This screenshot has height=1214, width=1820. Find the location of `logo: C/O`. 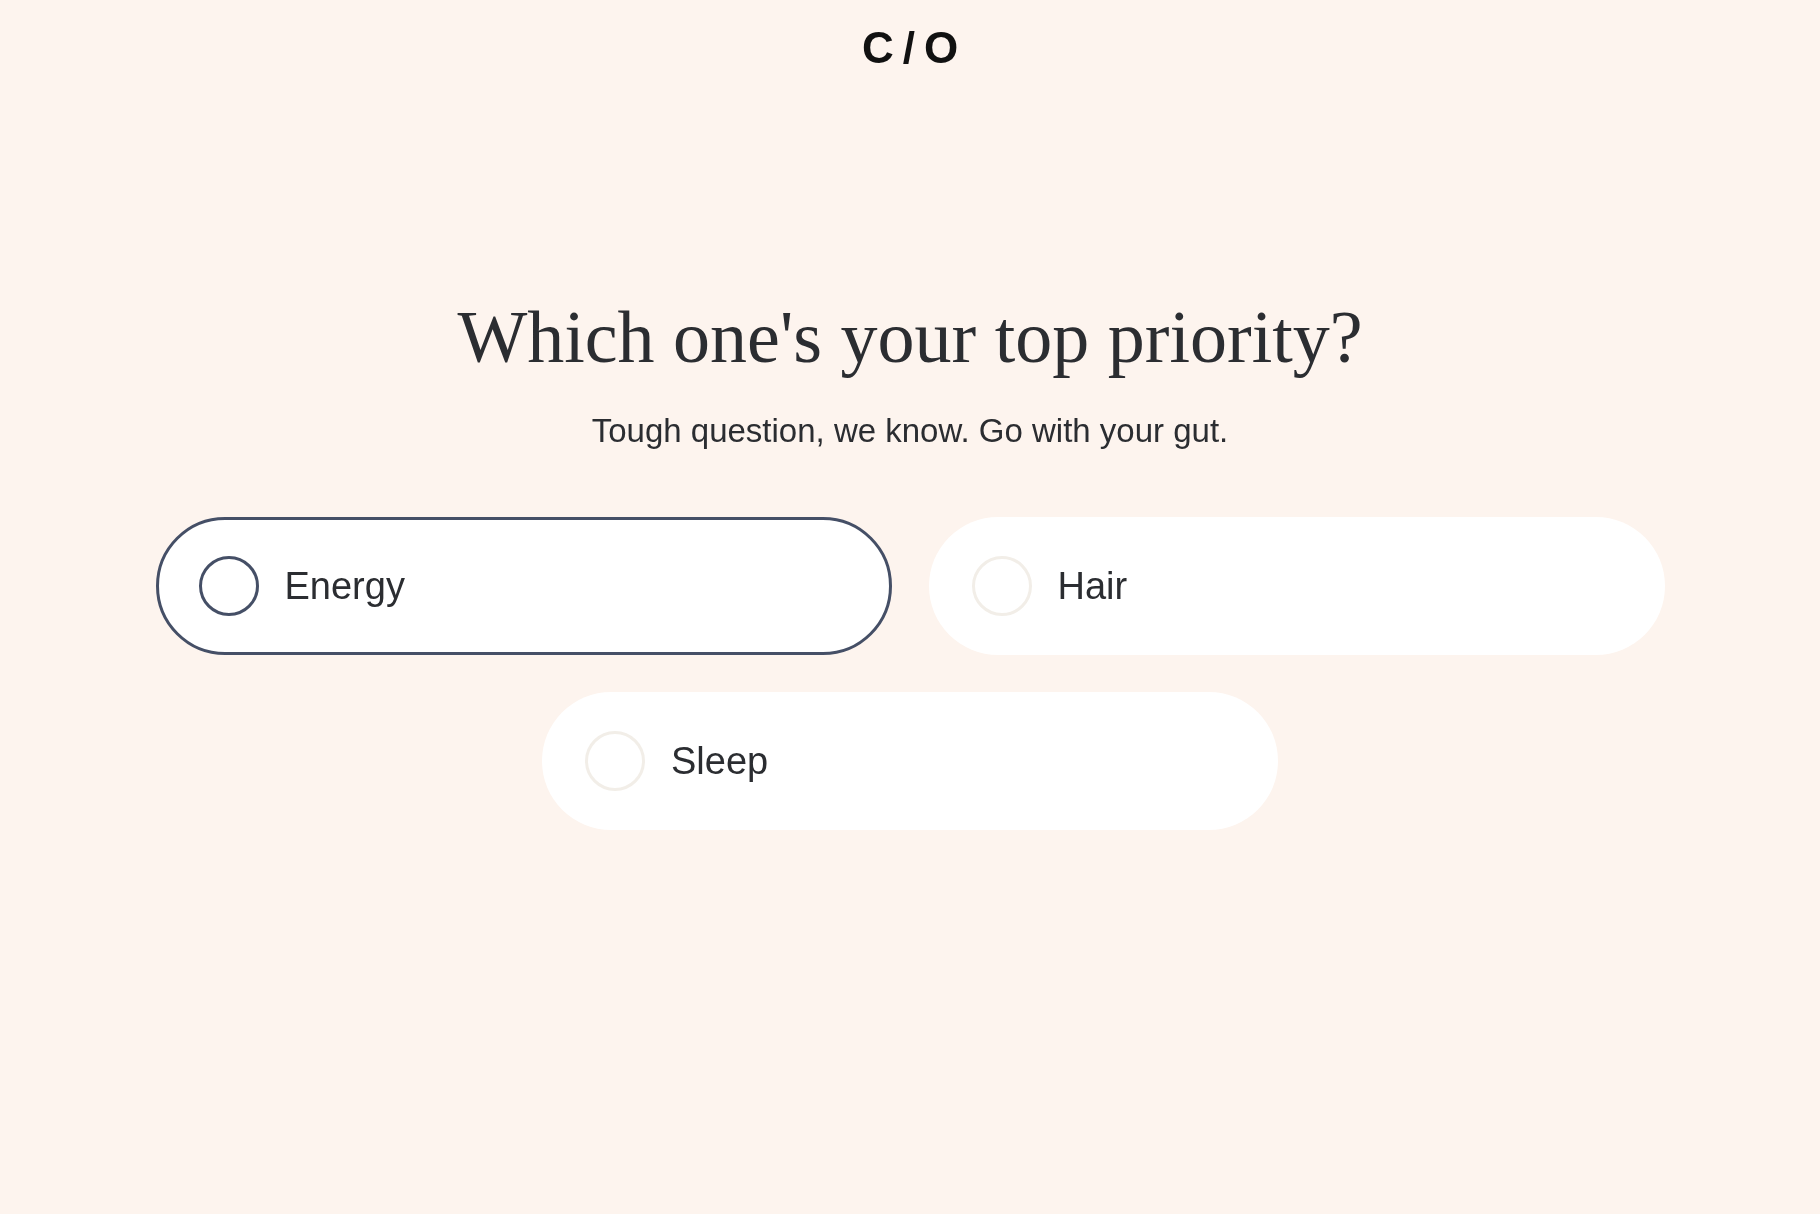

logo: C/O is located at coordinates (914, 48).